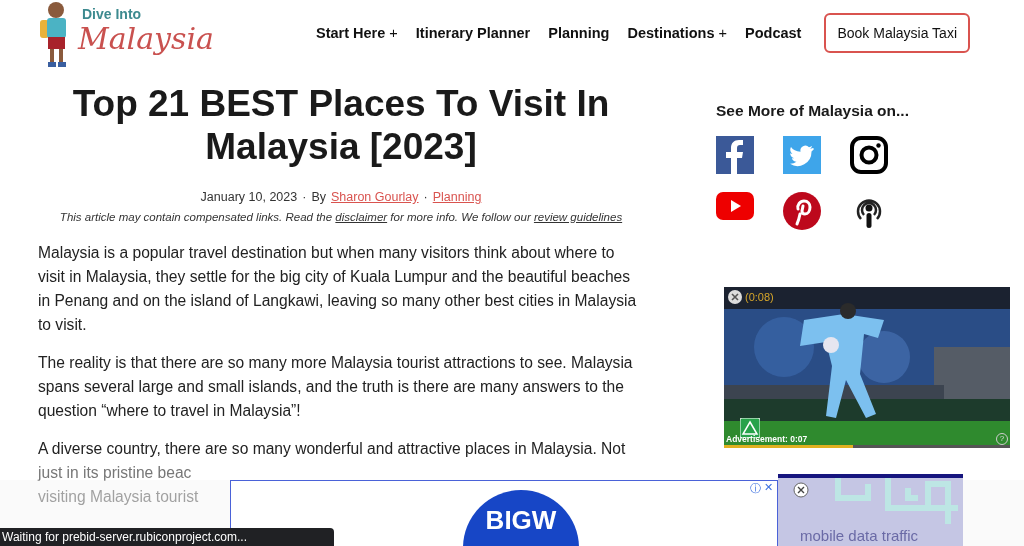 This screenshot has width=1024, height=546. What do you see at coordinates (578, 217) in the screenshot?
I see `review-guidelines-link: review guidelines` at bounding box center [578, 217].